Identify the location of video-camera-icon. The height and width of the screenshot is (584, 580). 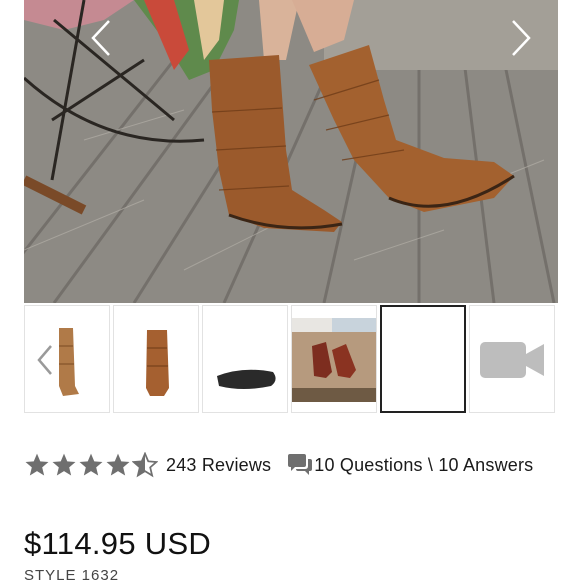
(512, 360).